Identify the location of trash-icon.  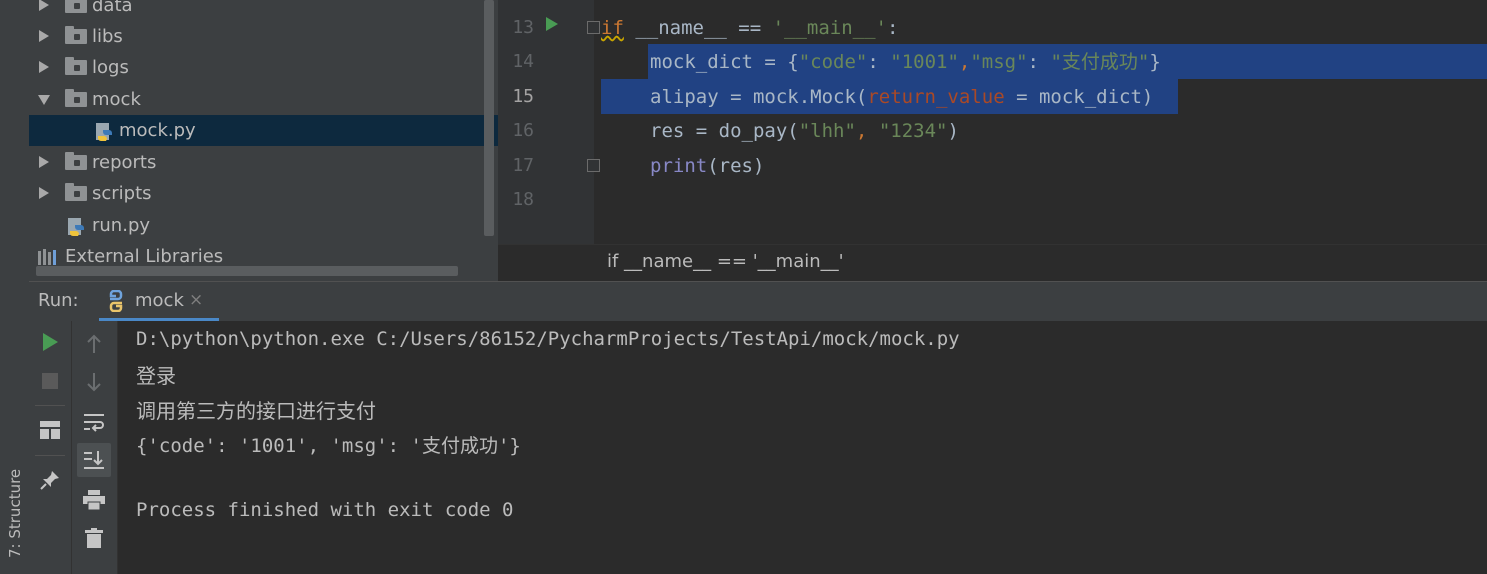
(94, 538).